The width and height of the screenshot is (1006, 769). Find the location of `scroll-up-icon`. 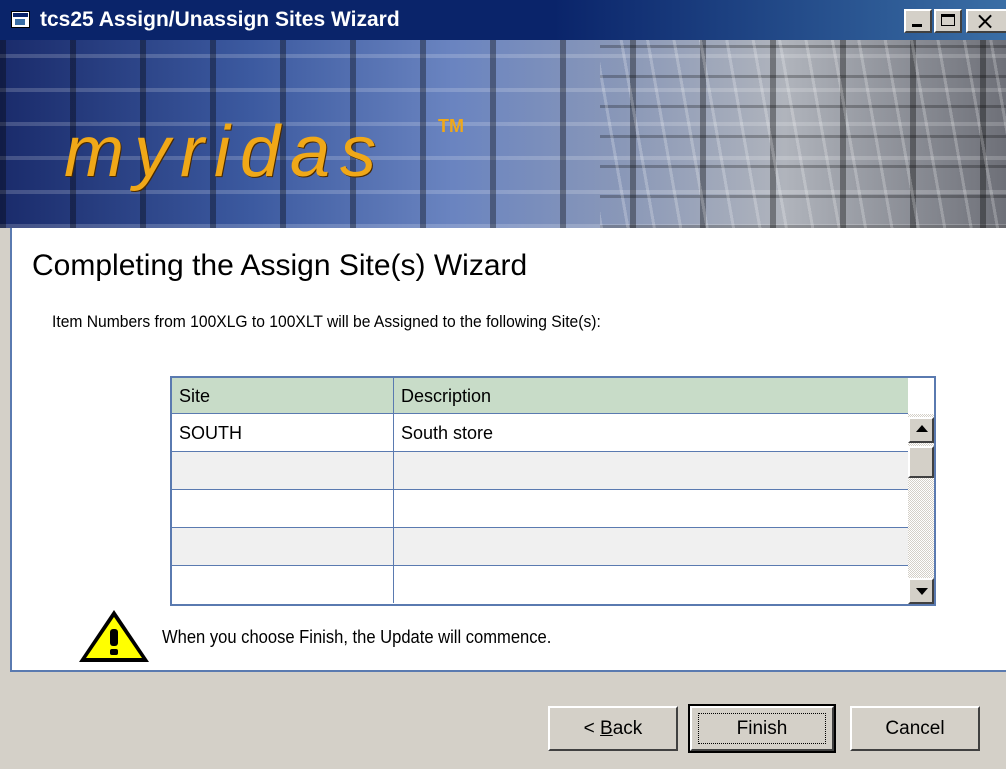

scroll-up-icon is located at coordinates (921, 430).